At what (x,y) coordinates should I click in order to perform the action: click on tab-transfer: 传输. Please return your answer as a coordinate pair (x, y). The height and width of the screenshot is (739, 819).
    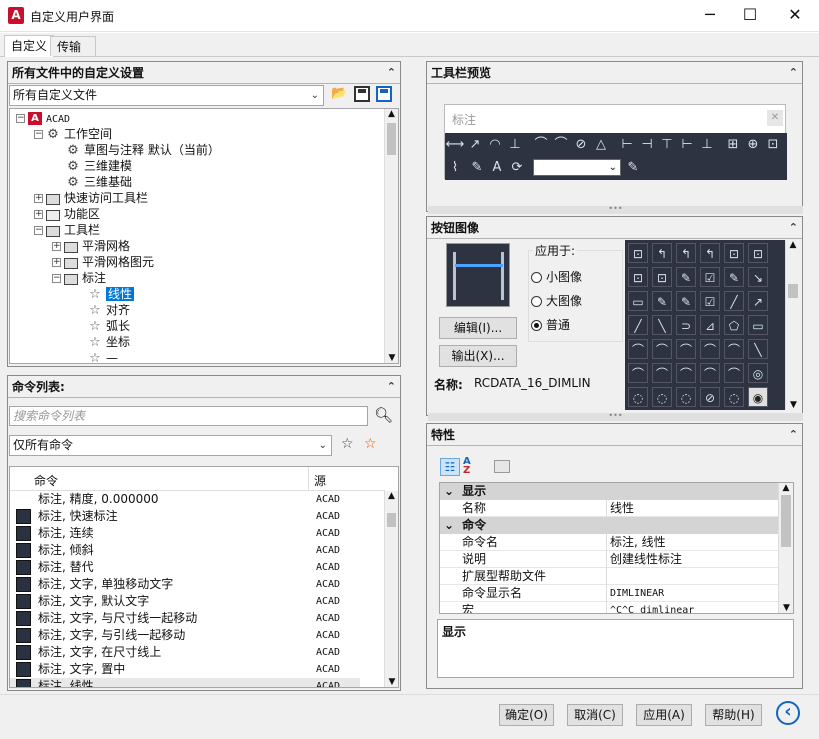
    Looking at the image, I should click on (73, 46).